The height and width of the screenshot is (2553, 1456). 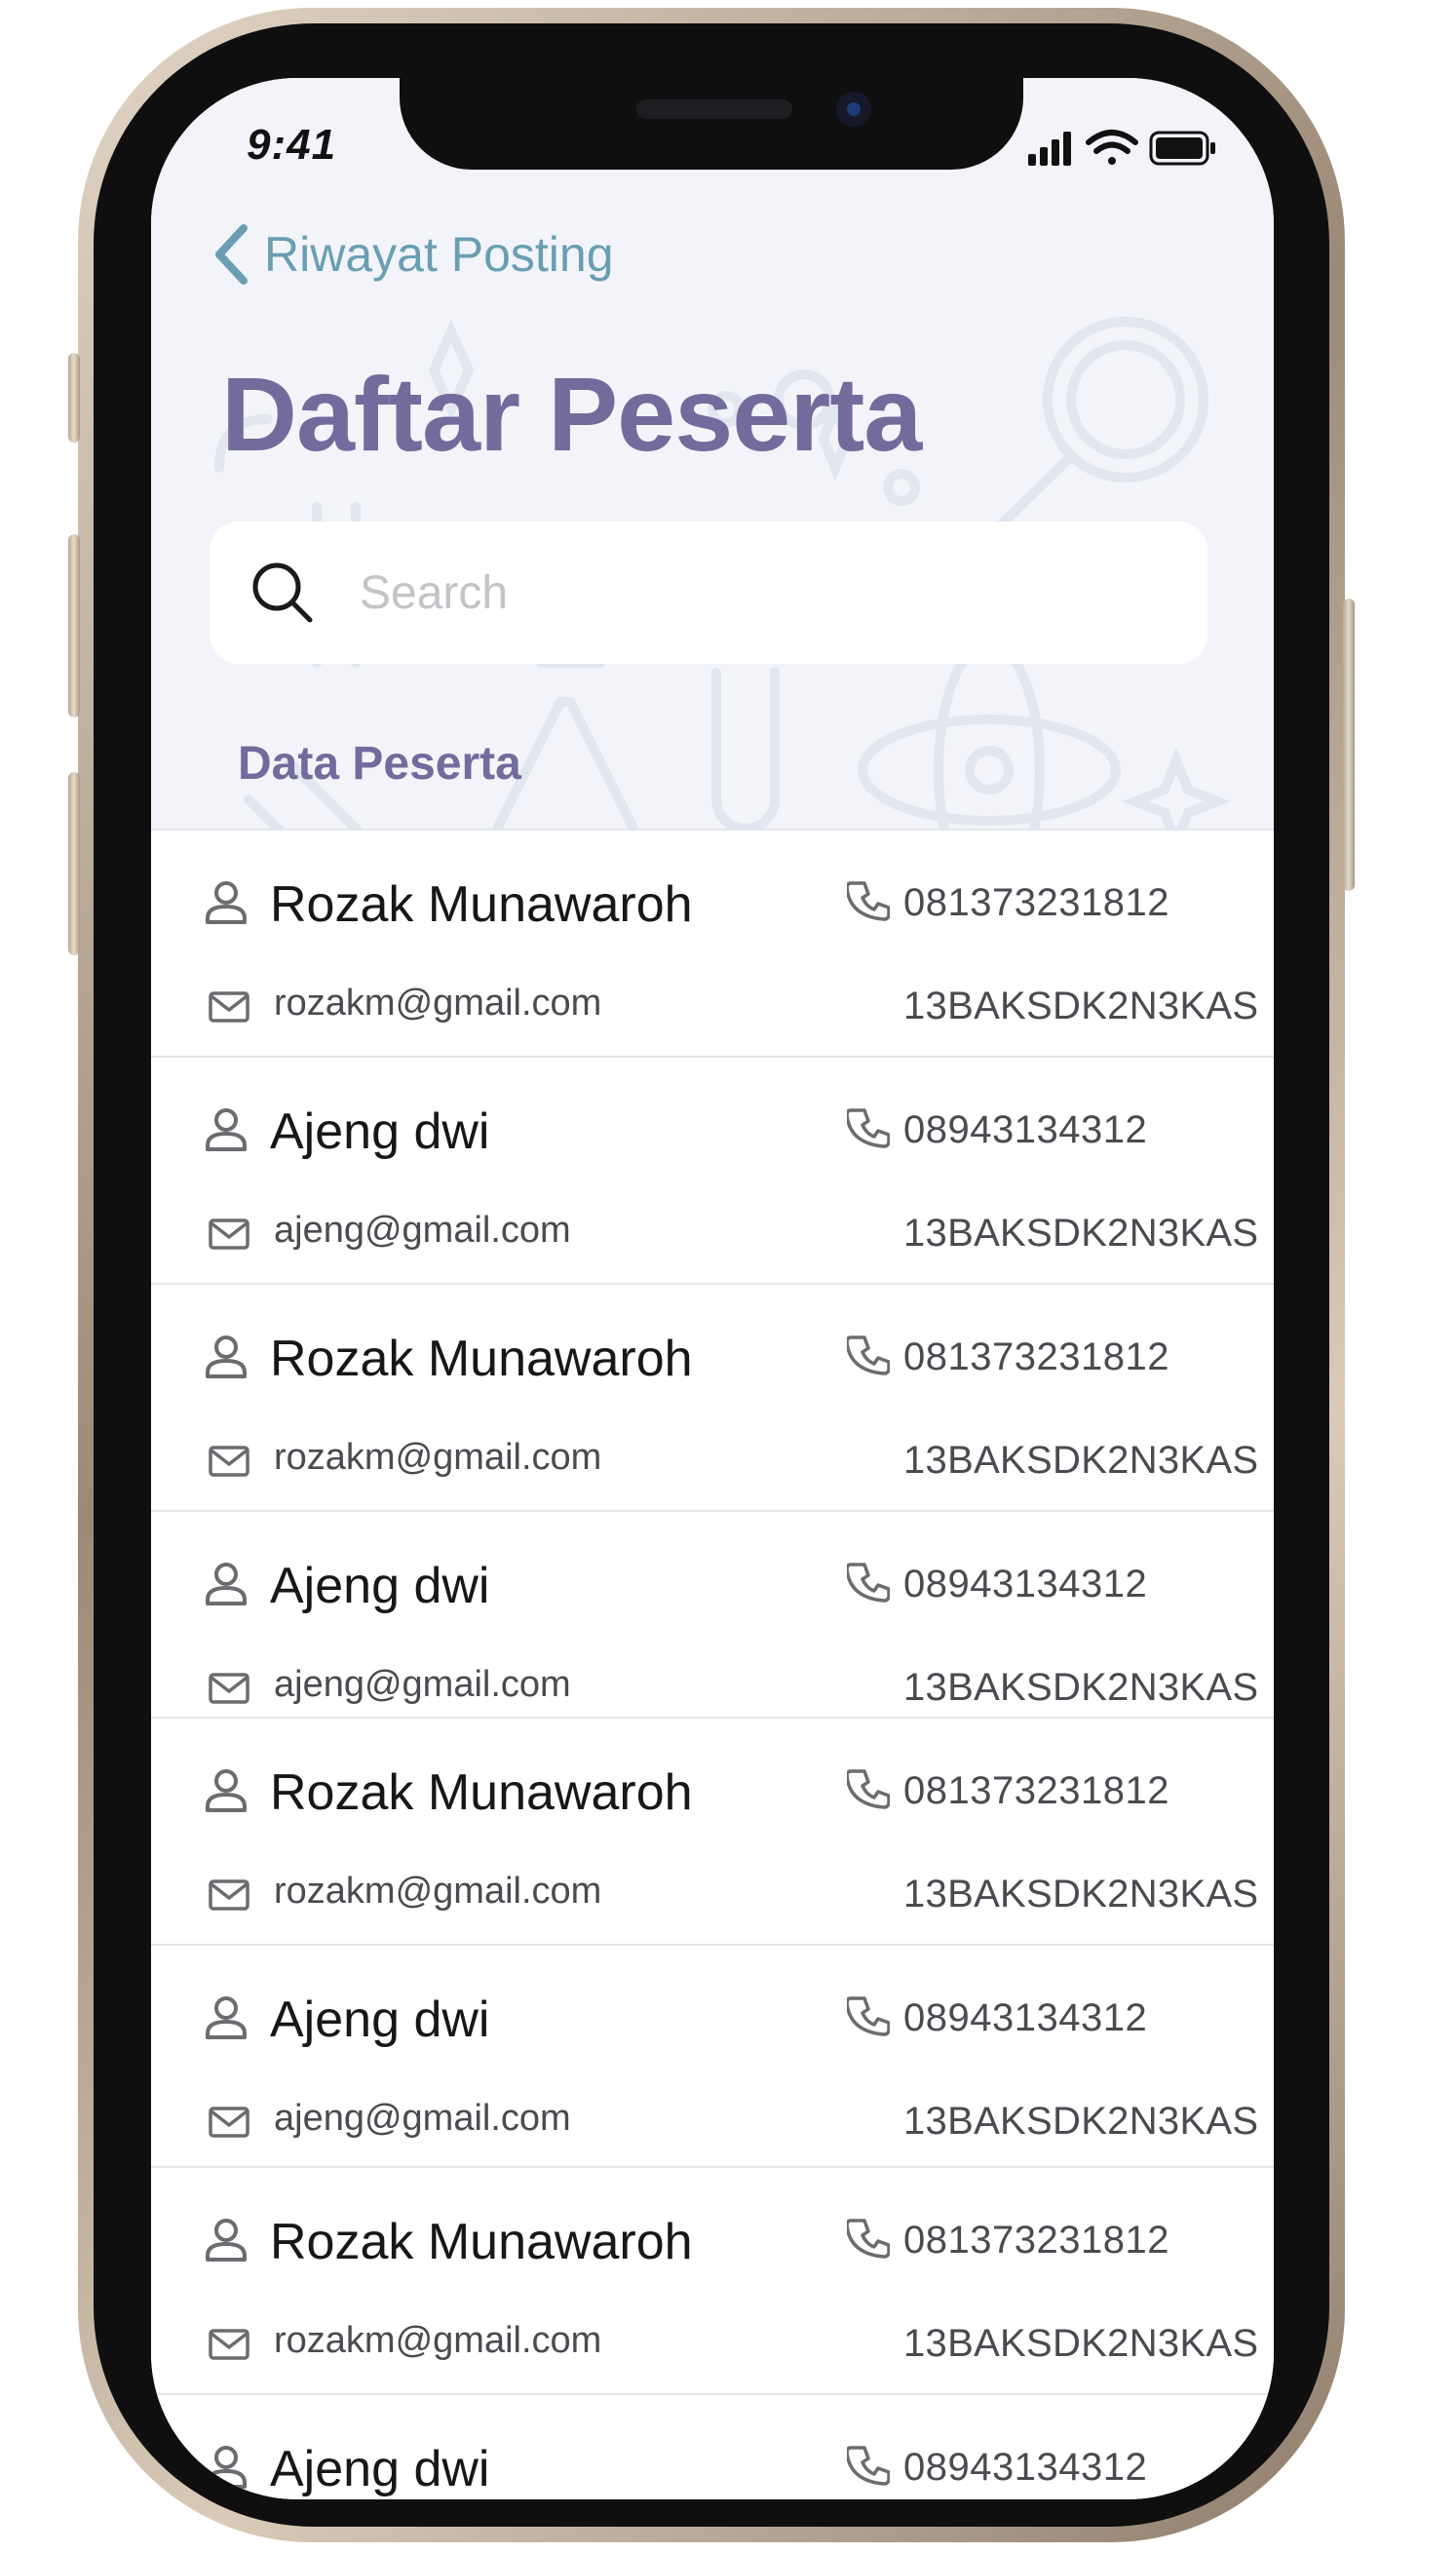 What do you see at coordinates (711, 124) in the screenshot?
I see `notch` at bounding box center [711, 124].